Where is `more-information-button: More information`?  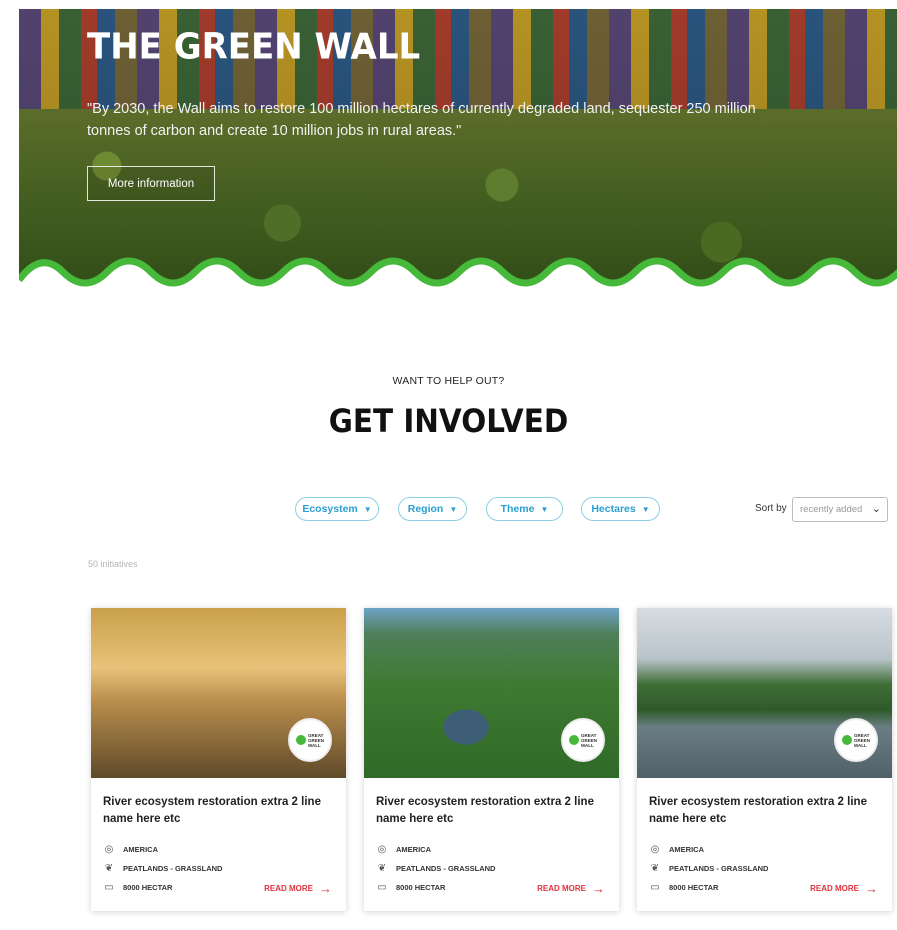
more-information-button: More information is located at coordinates (151, 183).